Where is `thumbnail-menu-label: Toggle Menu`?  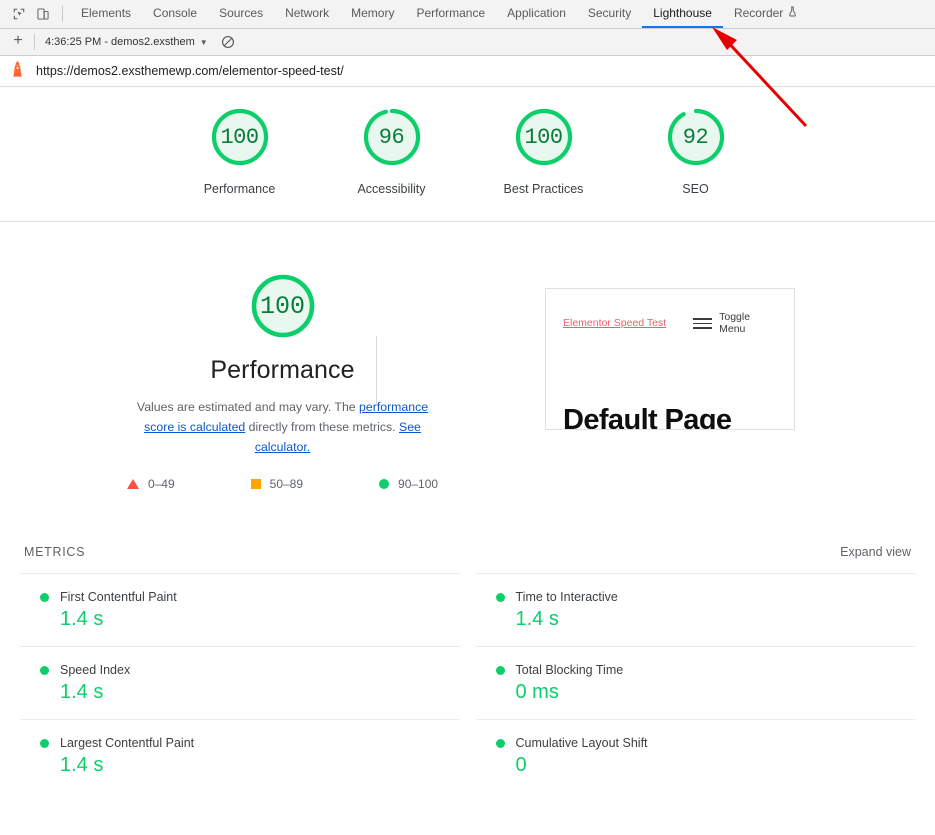
thumbnail-menu-label: Toggle Menu is located at coordinates (735, 323).